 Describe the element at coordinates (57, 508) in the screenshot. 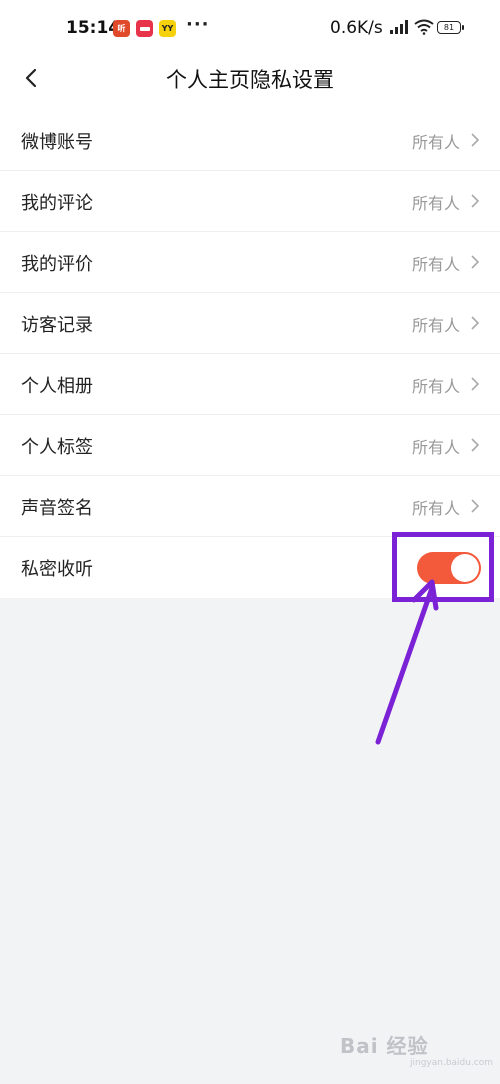

I see `setting-label: 声音签名` at that location.